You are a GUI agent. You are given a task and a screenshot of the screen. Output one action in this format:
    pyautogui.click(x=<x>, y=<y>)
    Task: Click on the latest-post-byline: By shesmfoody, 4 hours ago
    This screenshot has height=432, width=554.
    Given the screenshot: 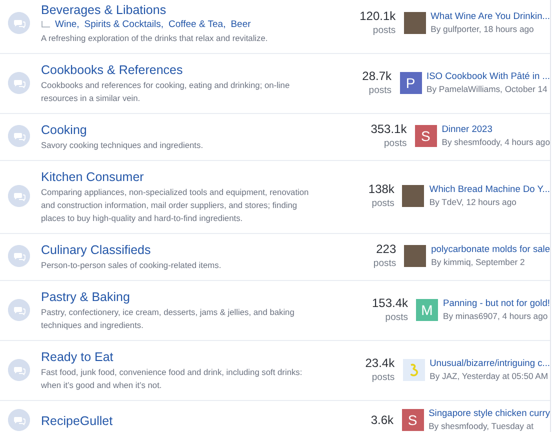 What is the action you would take?
    pyautogui.click(x=496, y=142)
    